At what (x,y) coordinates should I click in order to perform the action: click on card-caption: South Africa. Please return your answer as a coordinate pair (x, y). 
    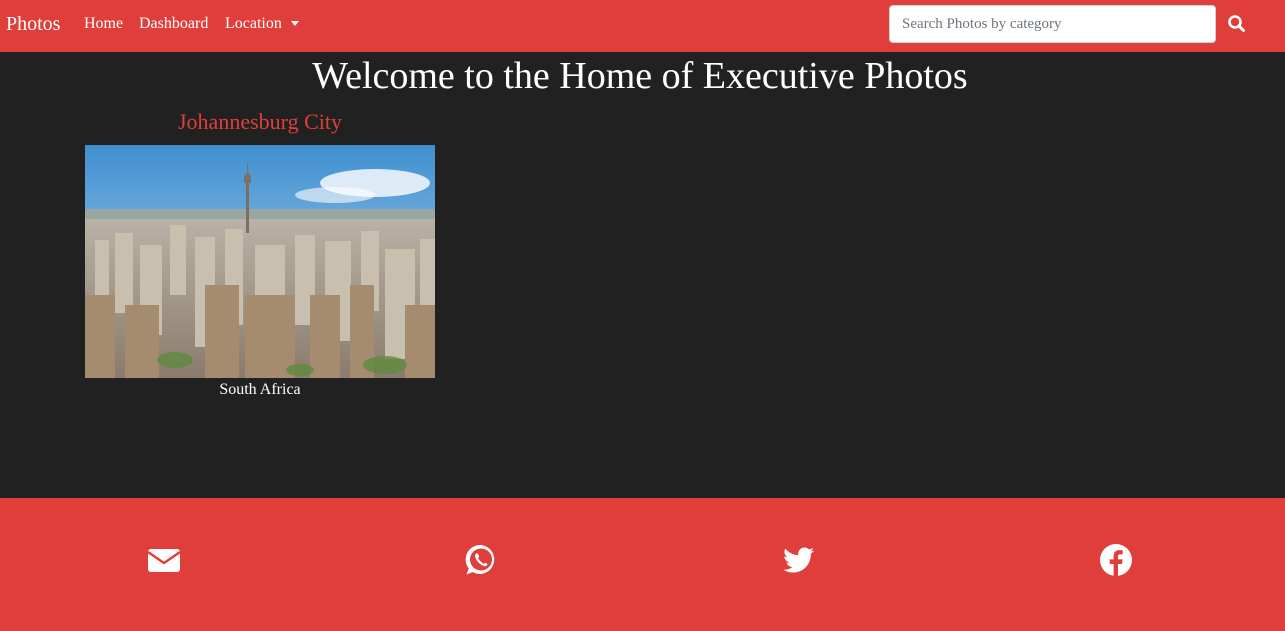
    Looking at the image, I should click on (260, 389).